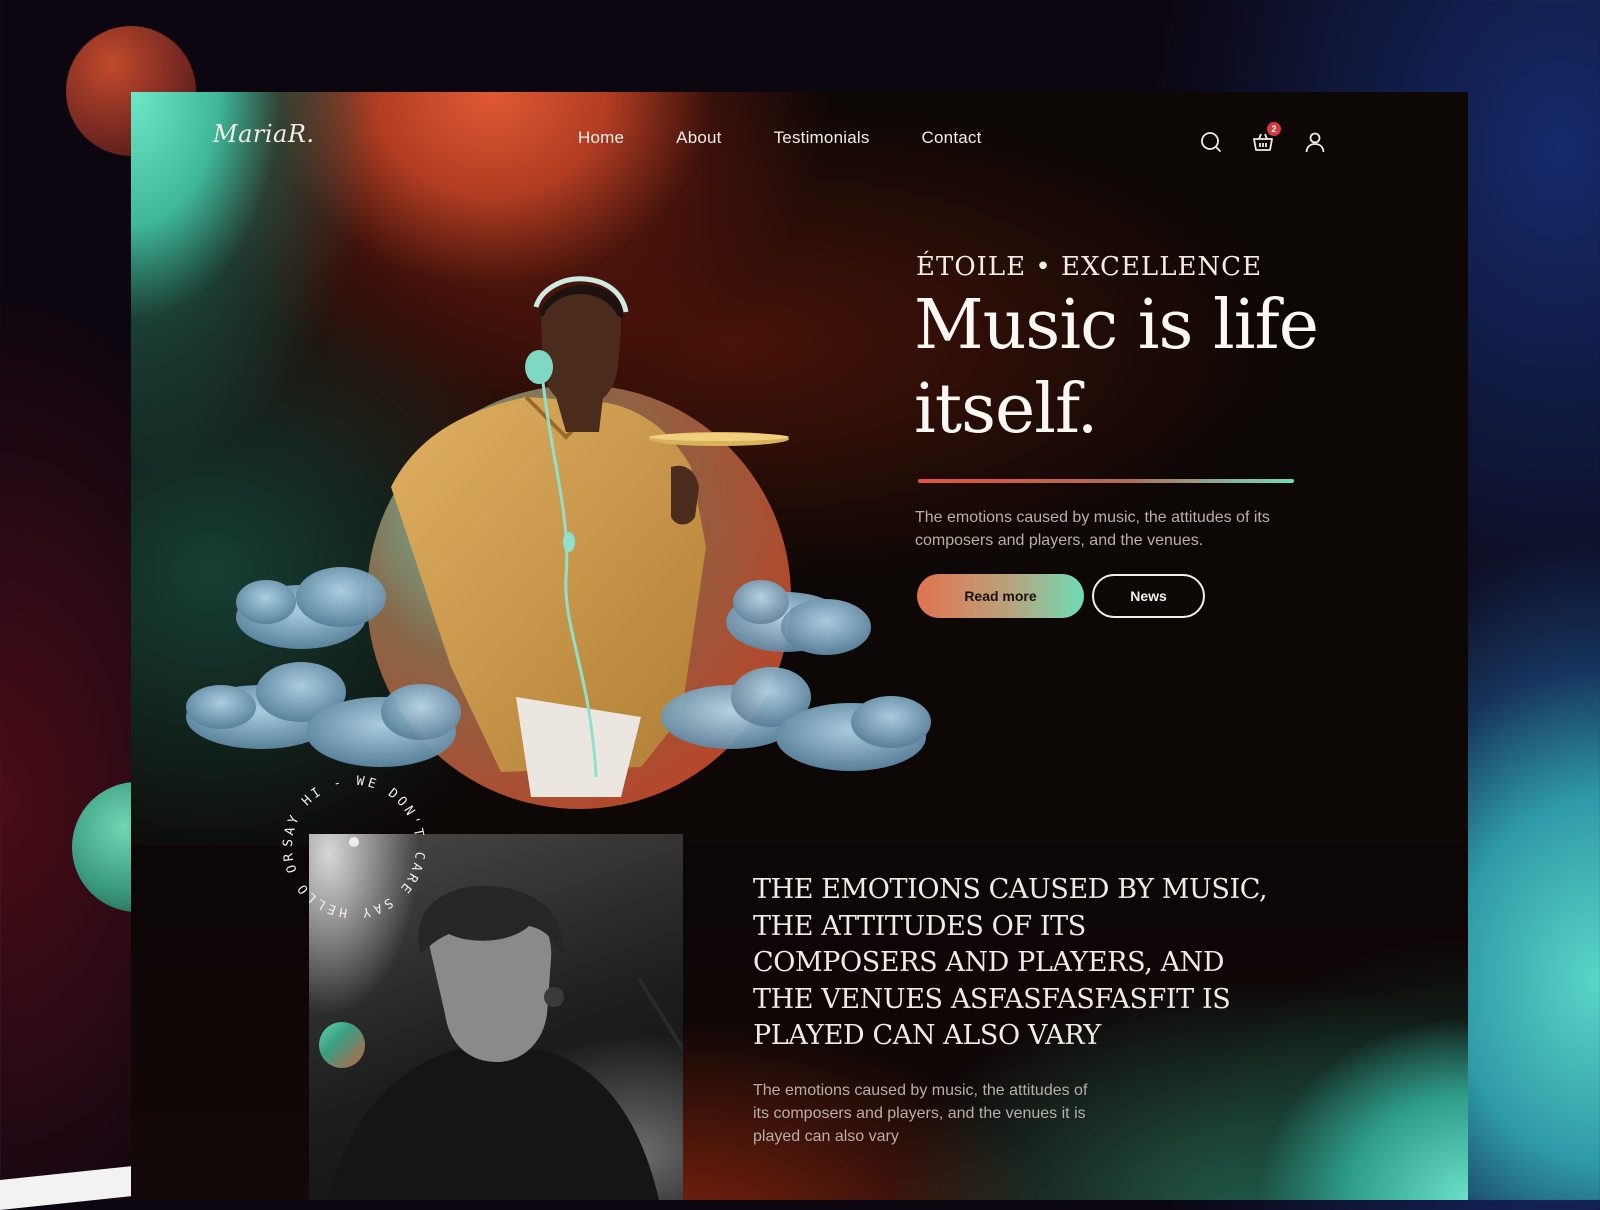  I want to click on hero-headline: Music is life itself., so click(1116, 367).